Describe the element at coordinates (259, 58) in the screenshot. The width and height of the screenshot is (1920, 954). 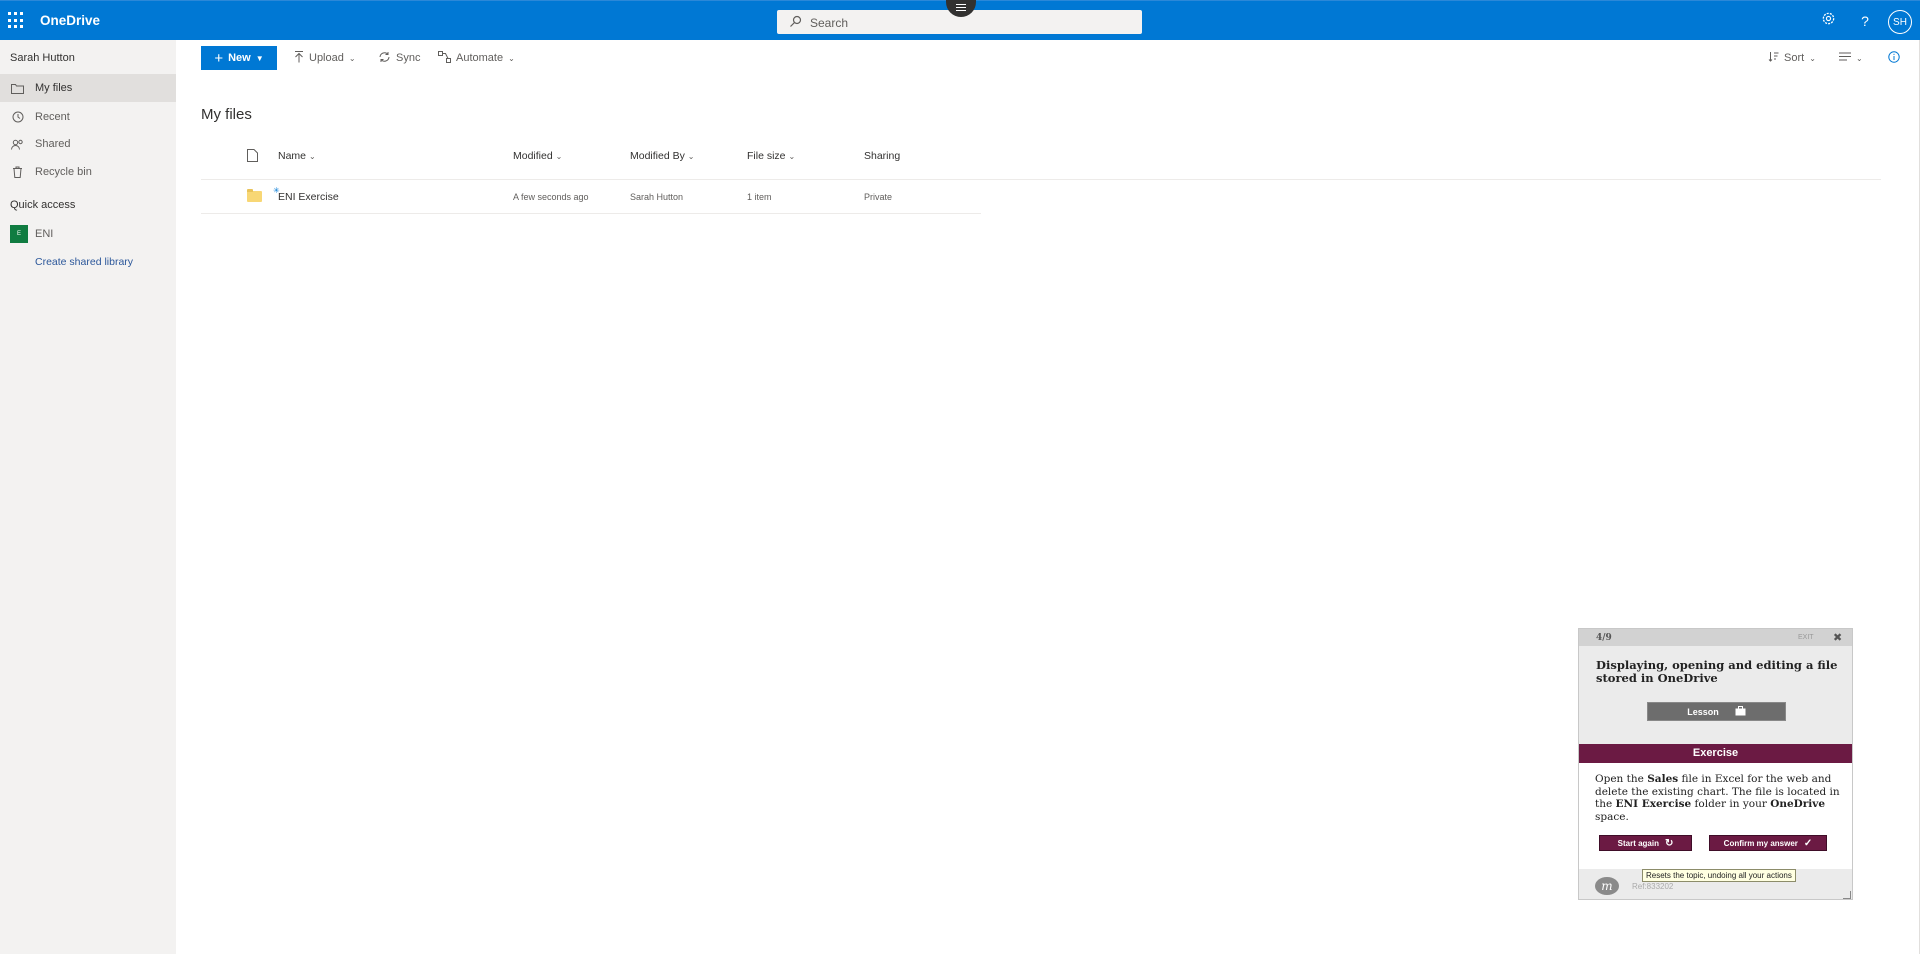
I see `chevron-down-icon: ▼` at that location.